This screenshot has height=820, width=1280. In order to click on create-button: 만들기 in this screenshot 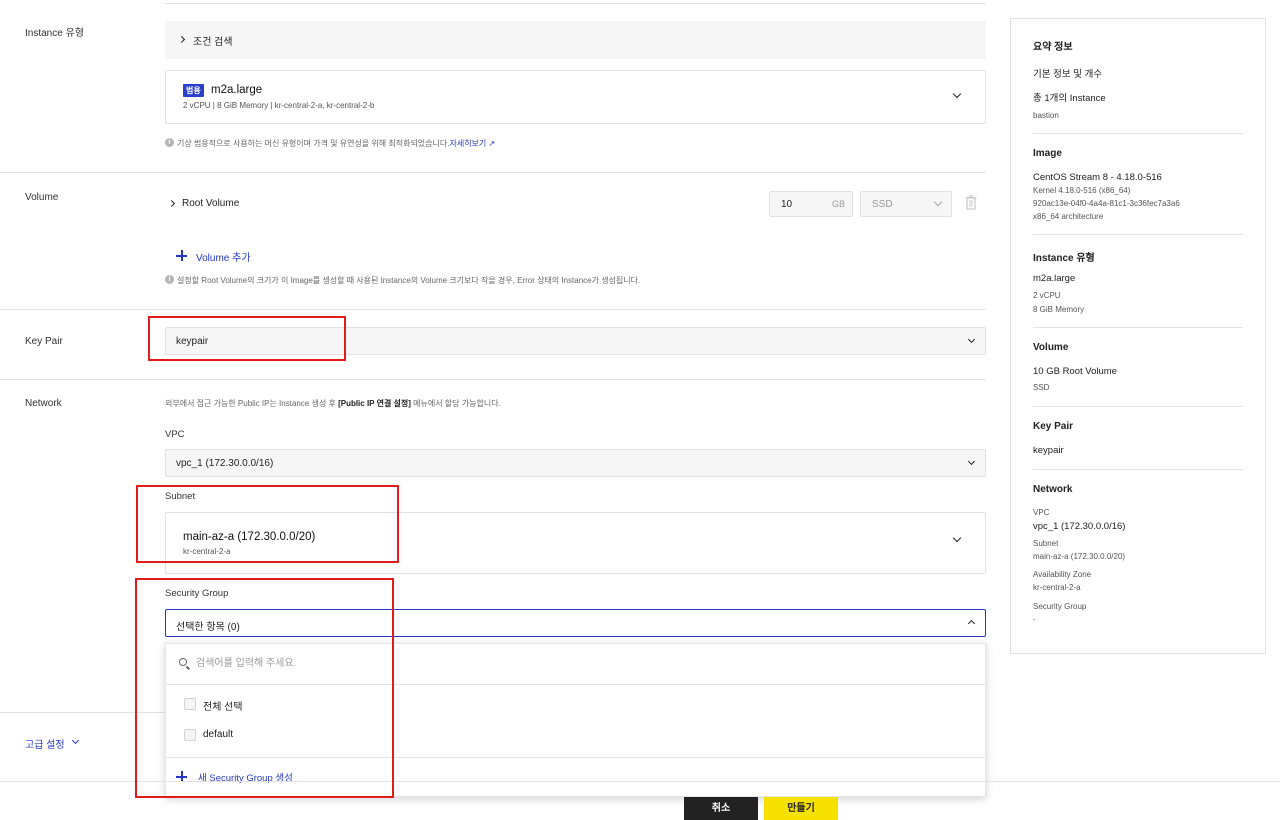, I will do `click(801, 808)`.